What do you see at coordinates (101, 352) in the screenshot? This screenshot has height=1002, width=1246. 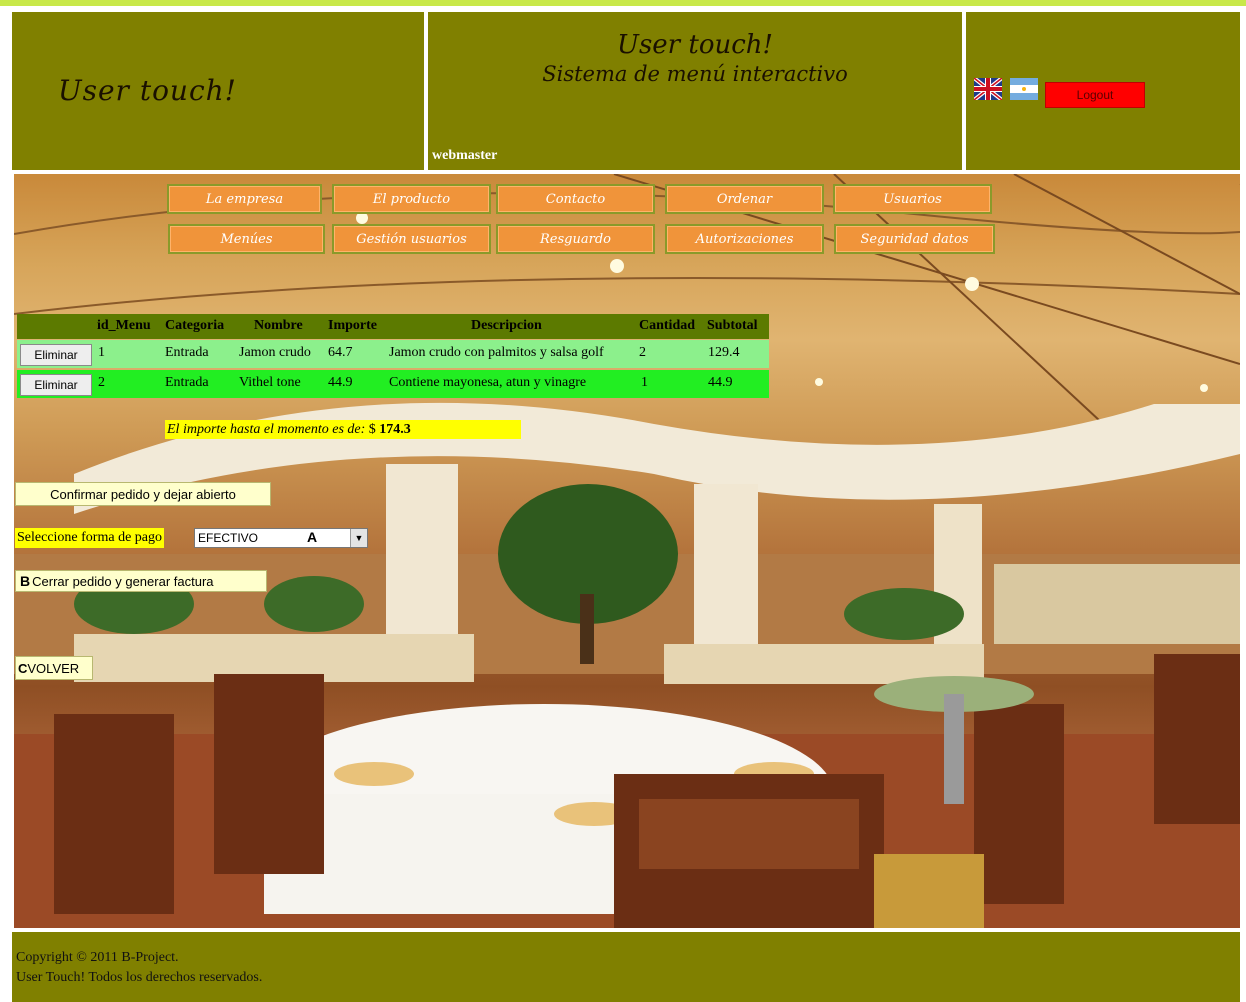 I see `cell-id-menu: 1` at bounding box center [101, 352].